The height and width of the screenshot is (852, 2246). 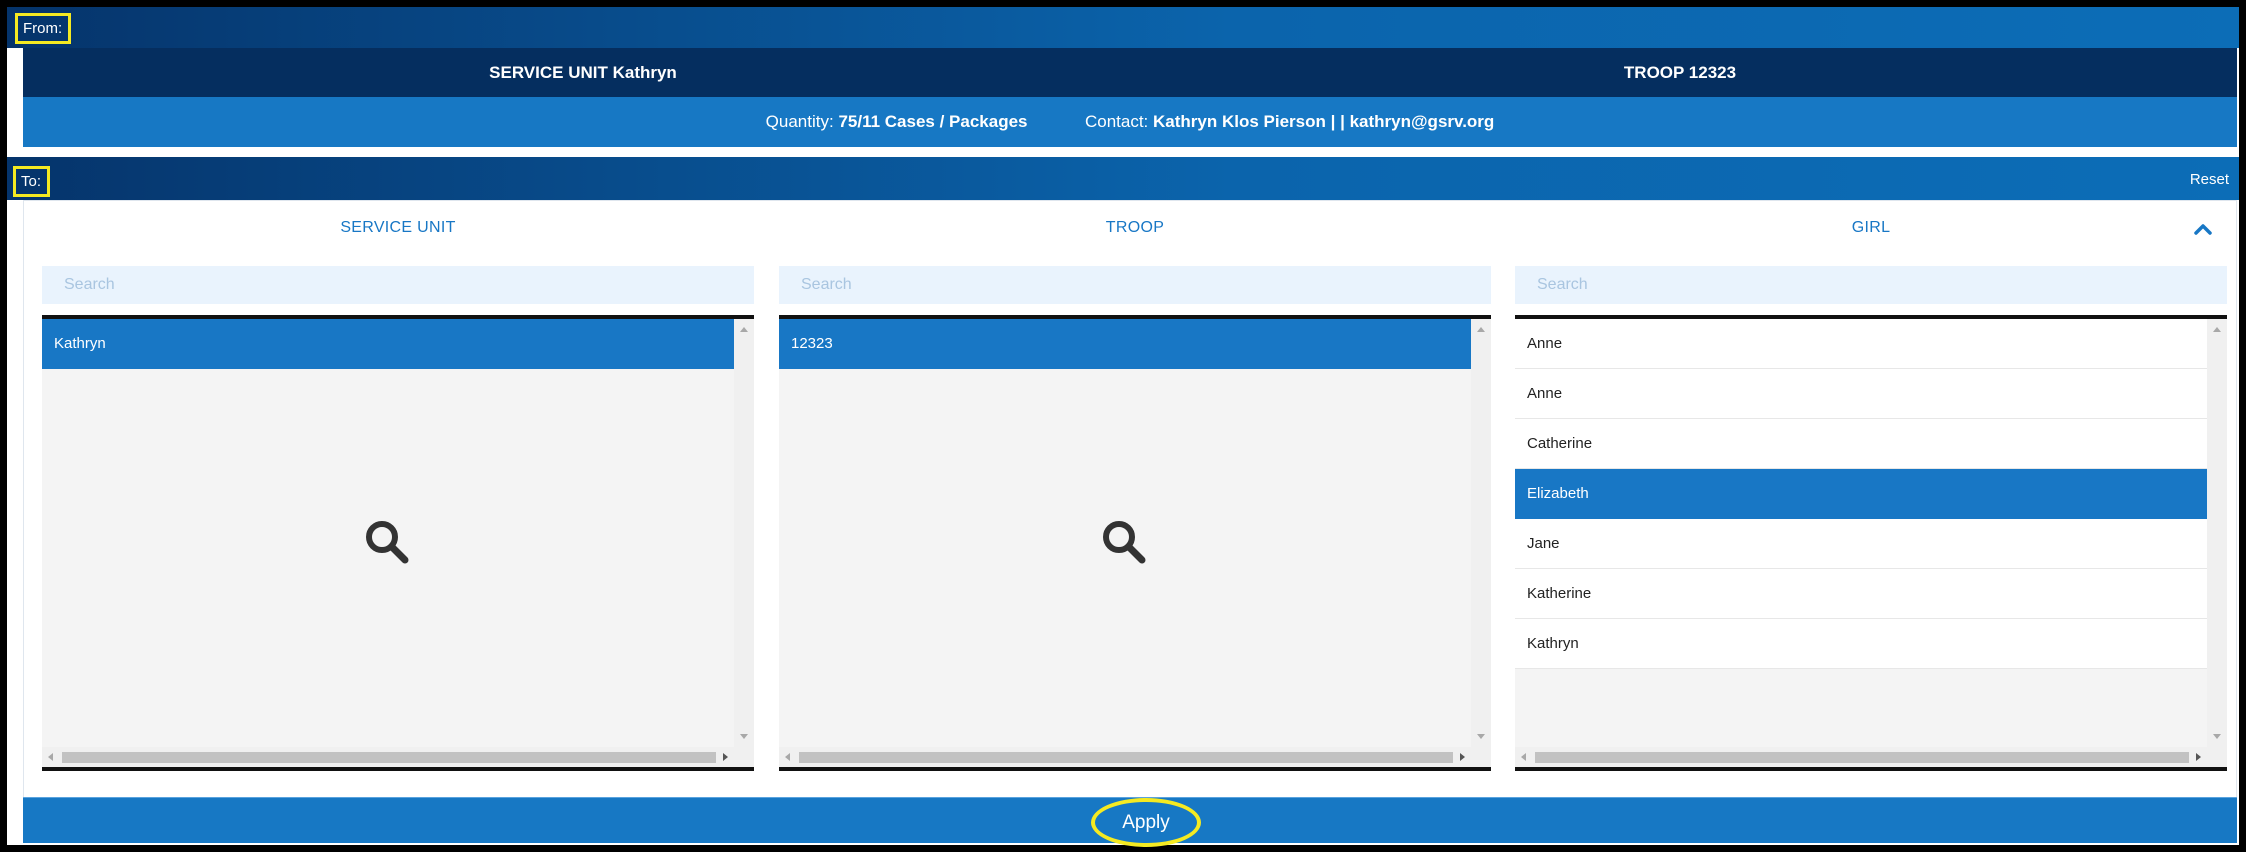 I want to click on service-unit-title: SERVICE UNIT, so click(x=398, y=227).